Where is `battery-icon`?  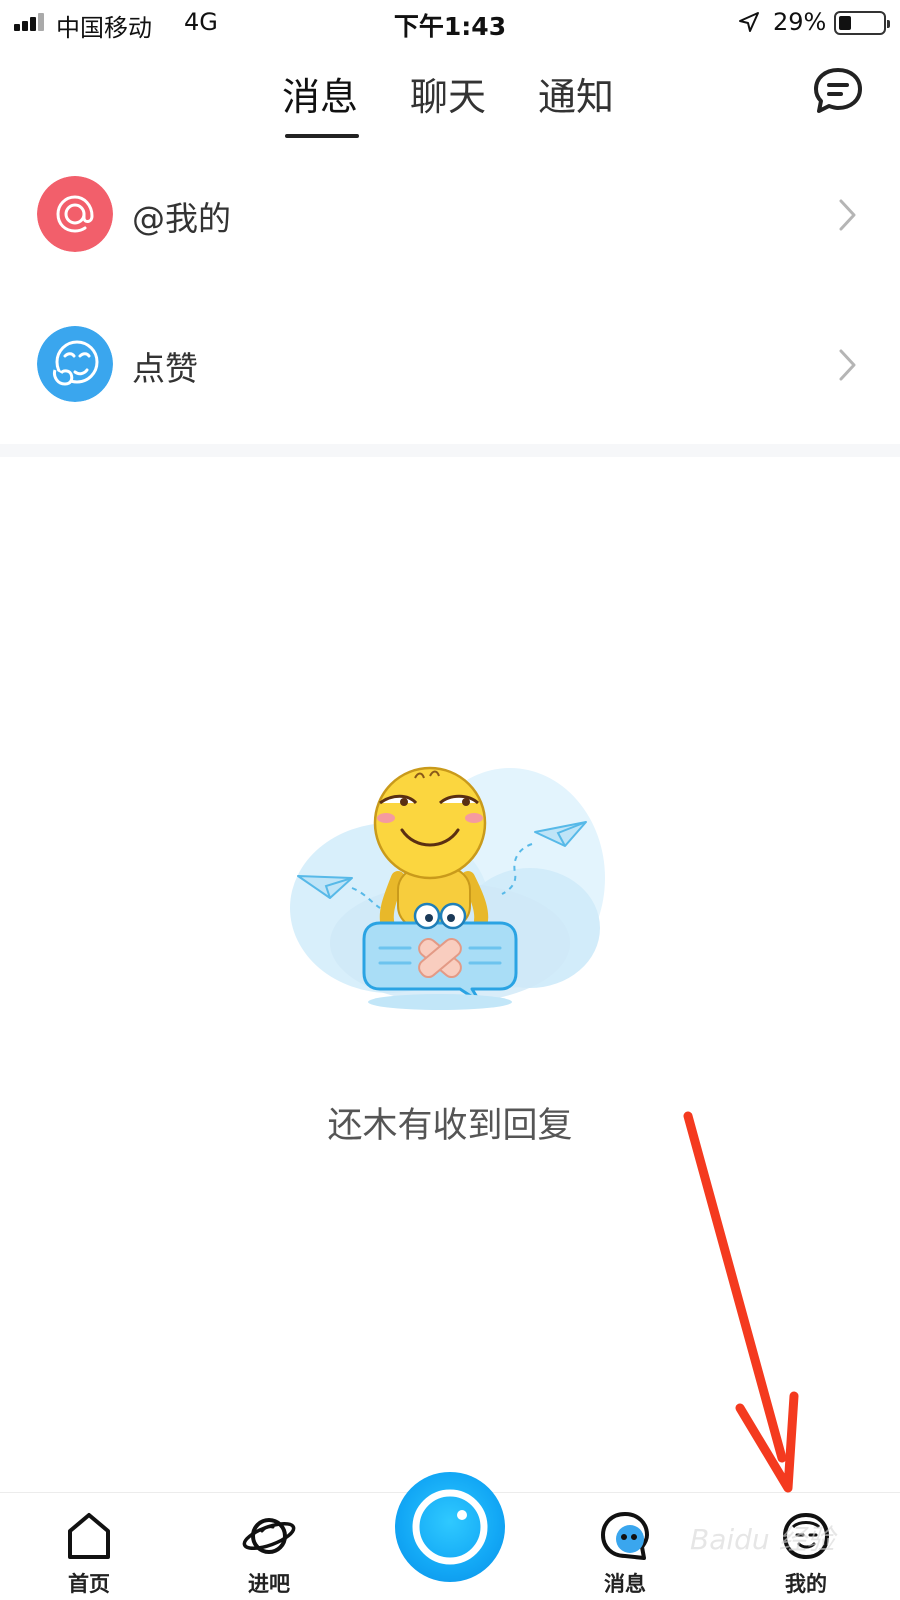
battery-icon is located at coordinates (862, 23).